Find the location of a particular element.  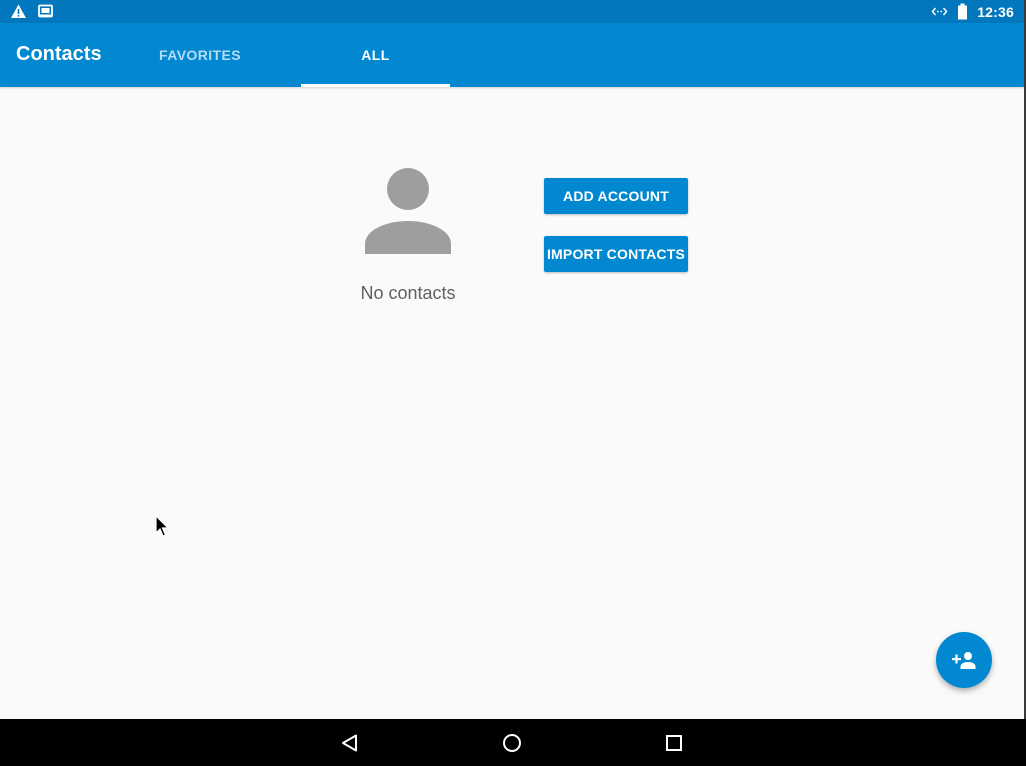

recents-button is located at coordinates (674, 742).